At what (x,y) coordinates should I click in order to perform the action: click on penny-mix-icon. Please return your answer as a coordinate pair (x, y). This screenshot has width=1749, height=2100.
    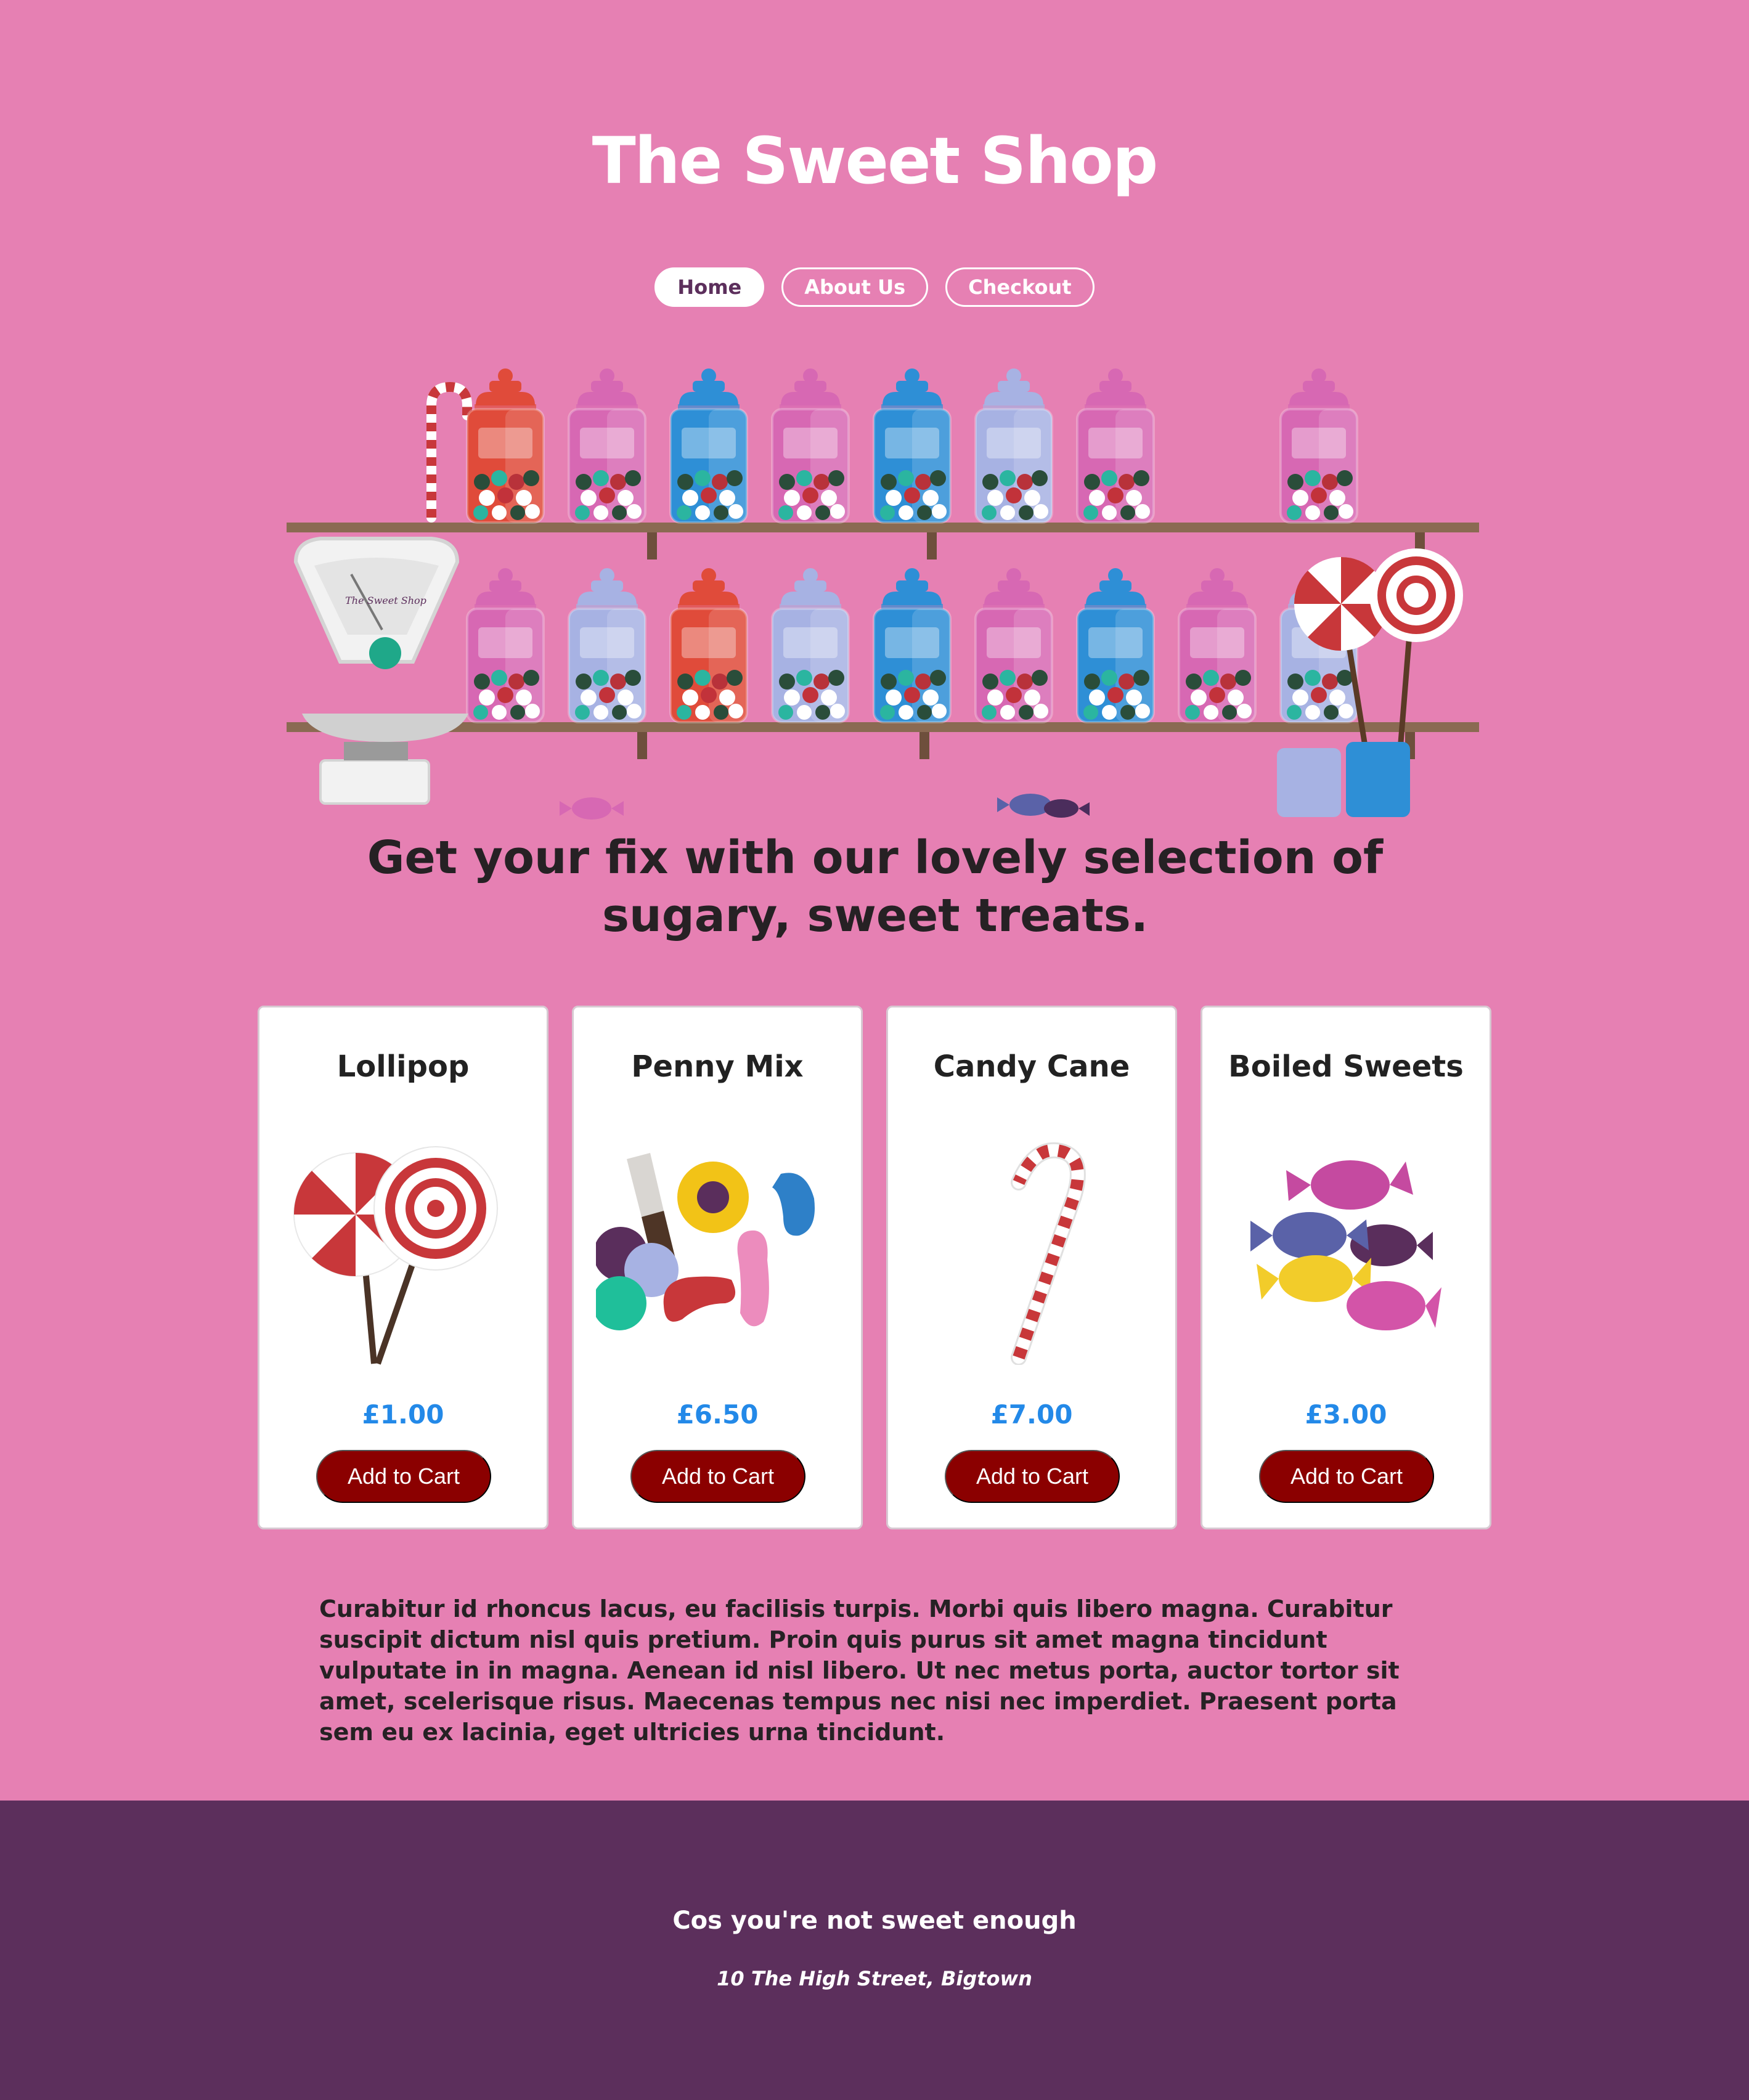
    Looking at the image, I should click on (706, 1241).